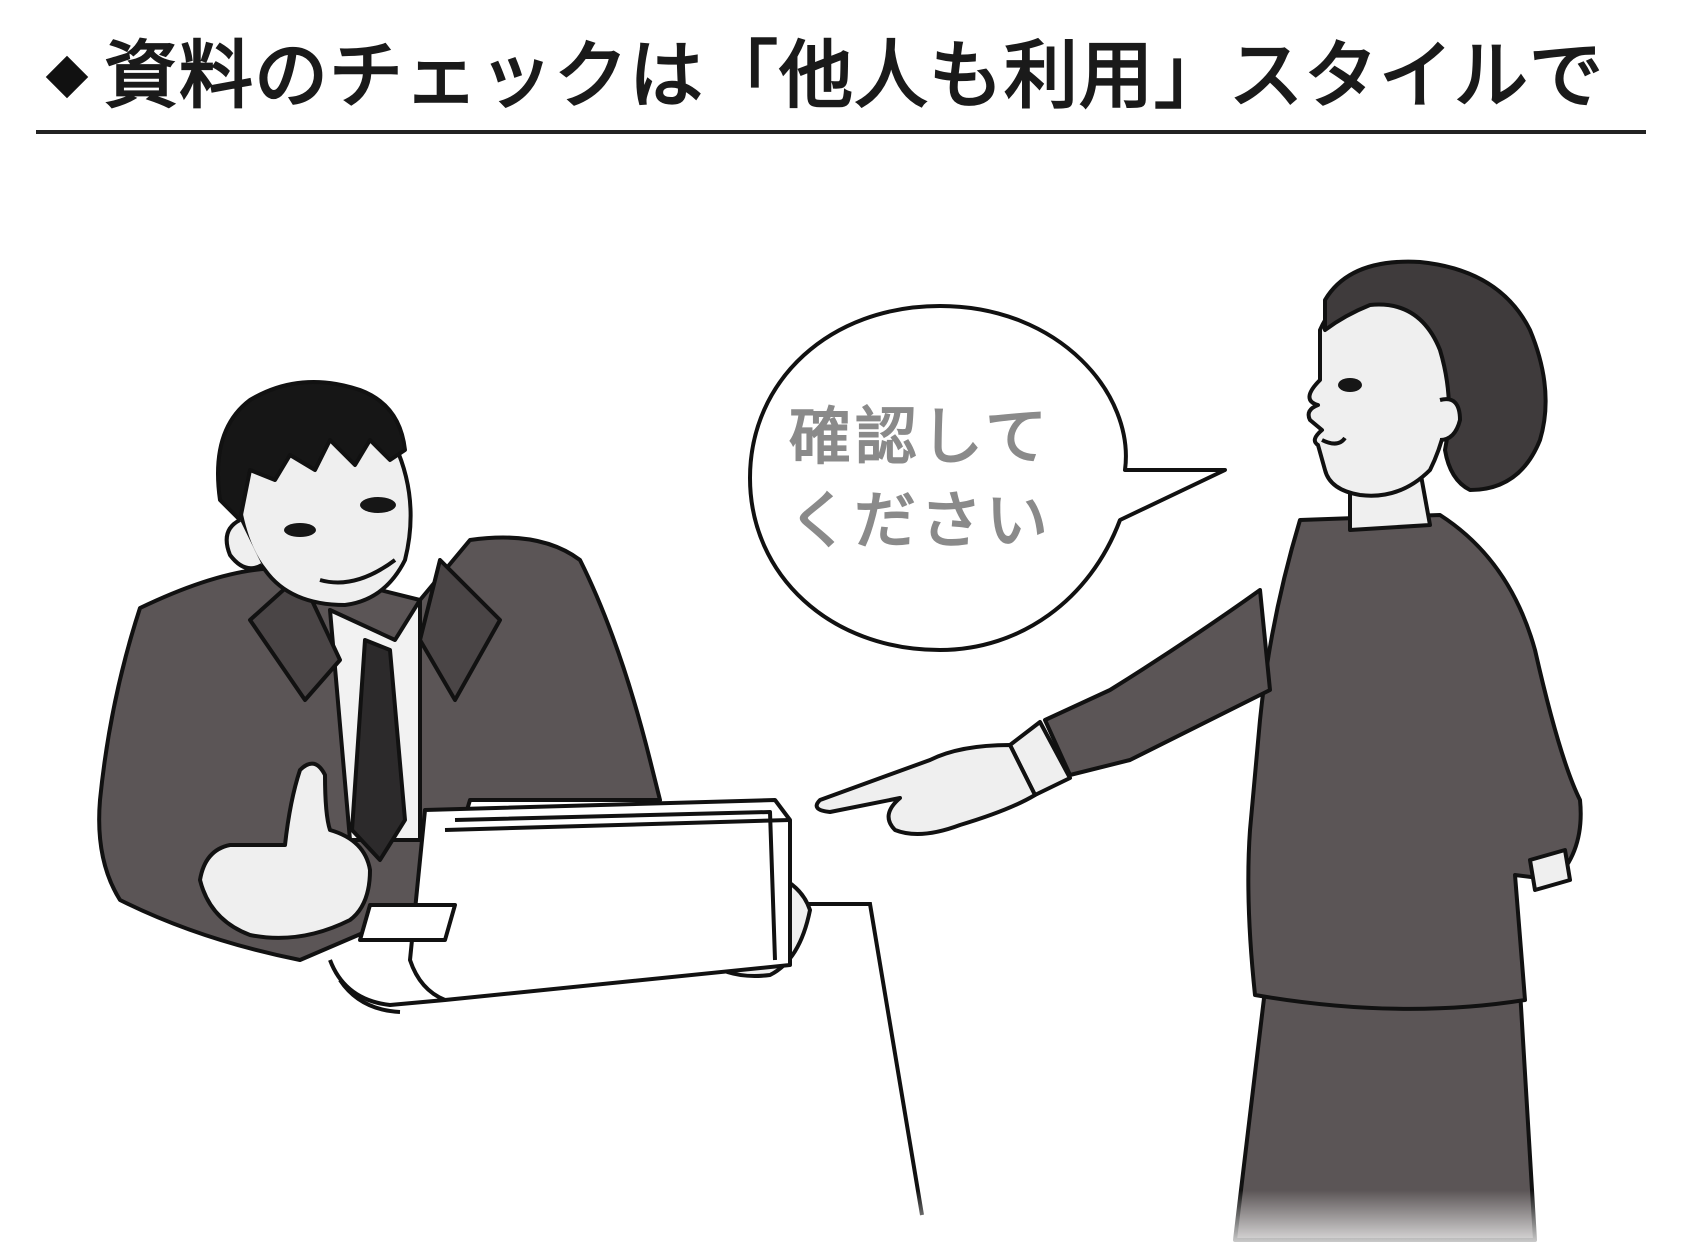  I want to click on speech-line-2: ください, so click(919, 520).